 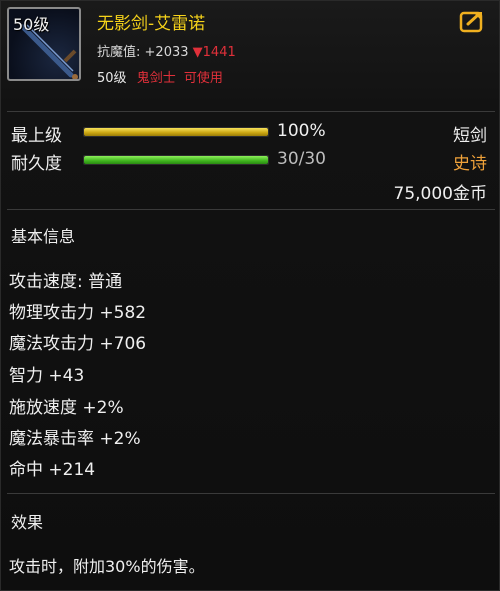 What do you see at coordinates (107, 566) in the screenshot?
I see `effect-description: 攻击时，附加30%的伤害。` at bounding box center [107, 566].